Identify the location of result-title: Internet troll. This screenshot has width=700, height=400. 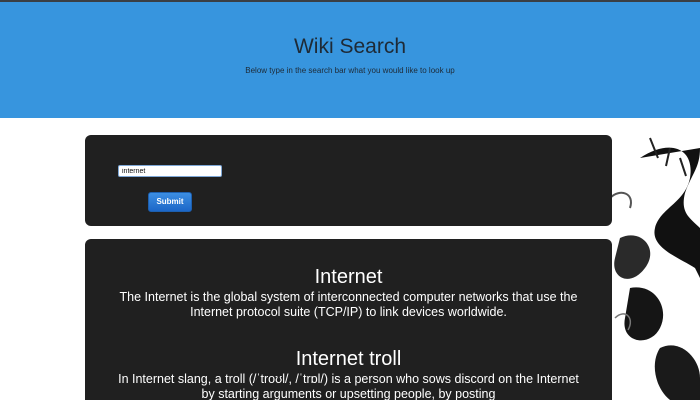
(348, 359).